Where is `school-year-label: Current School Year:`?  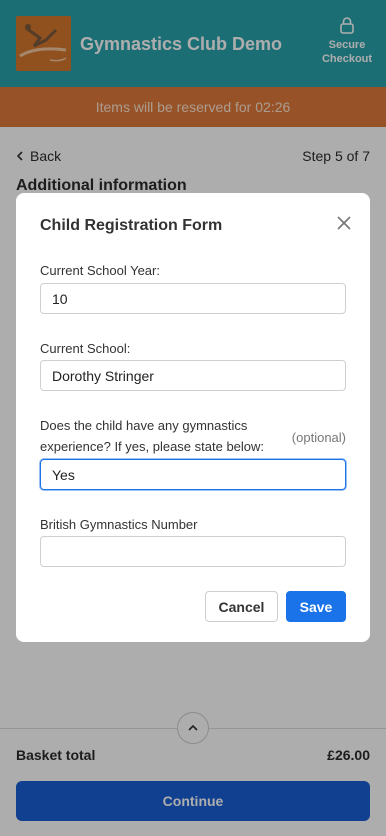 school-year-label: Current School Year: is located at coordinates (100, 270).